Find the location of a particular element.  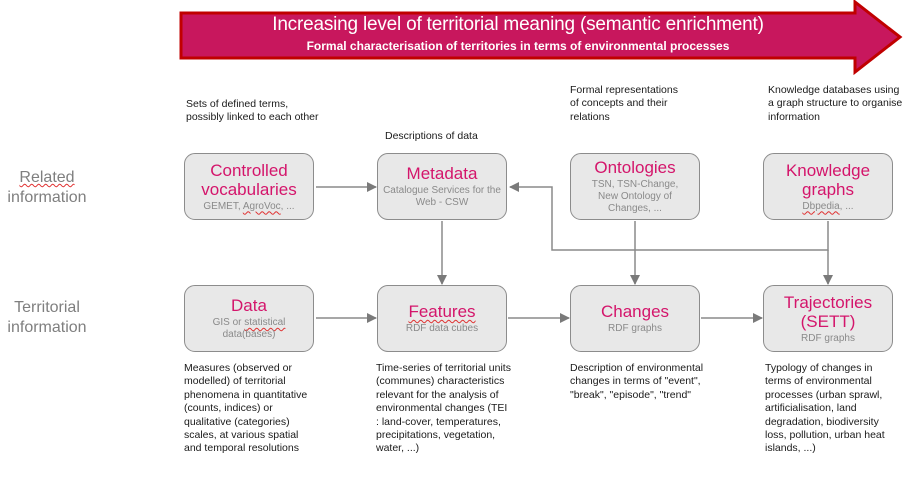

row-label-territorial: Territorial information is located at coordinates (53, 318).